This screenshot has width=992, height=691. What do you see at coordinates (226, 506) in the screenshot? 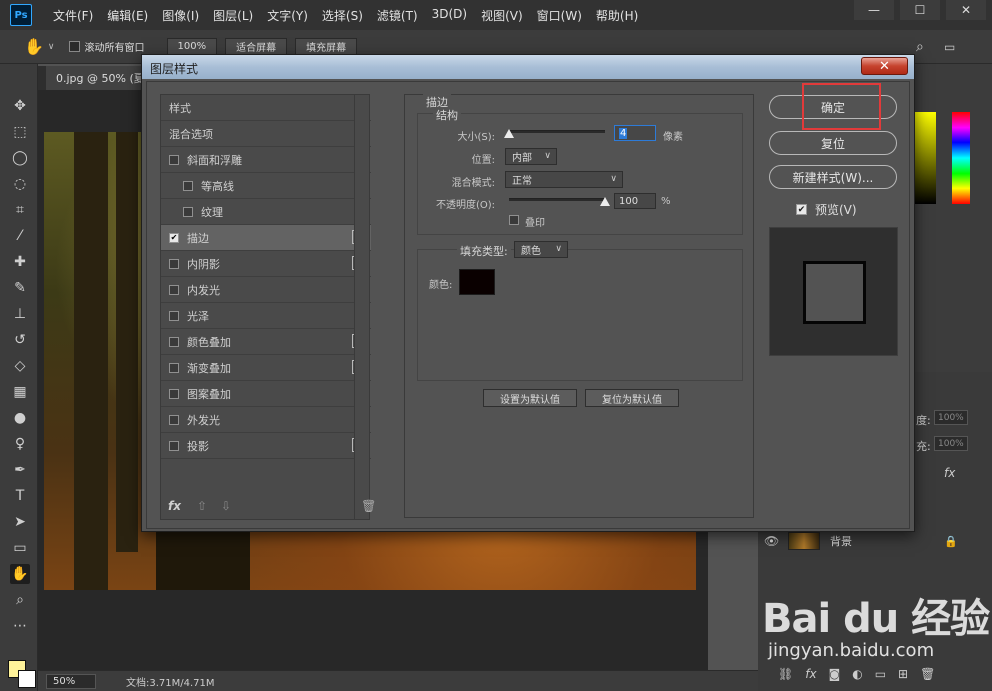
I see `move-down-icon: ⇩` at bounding box center [226, 506].